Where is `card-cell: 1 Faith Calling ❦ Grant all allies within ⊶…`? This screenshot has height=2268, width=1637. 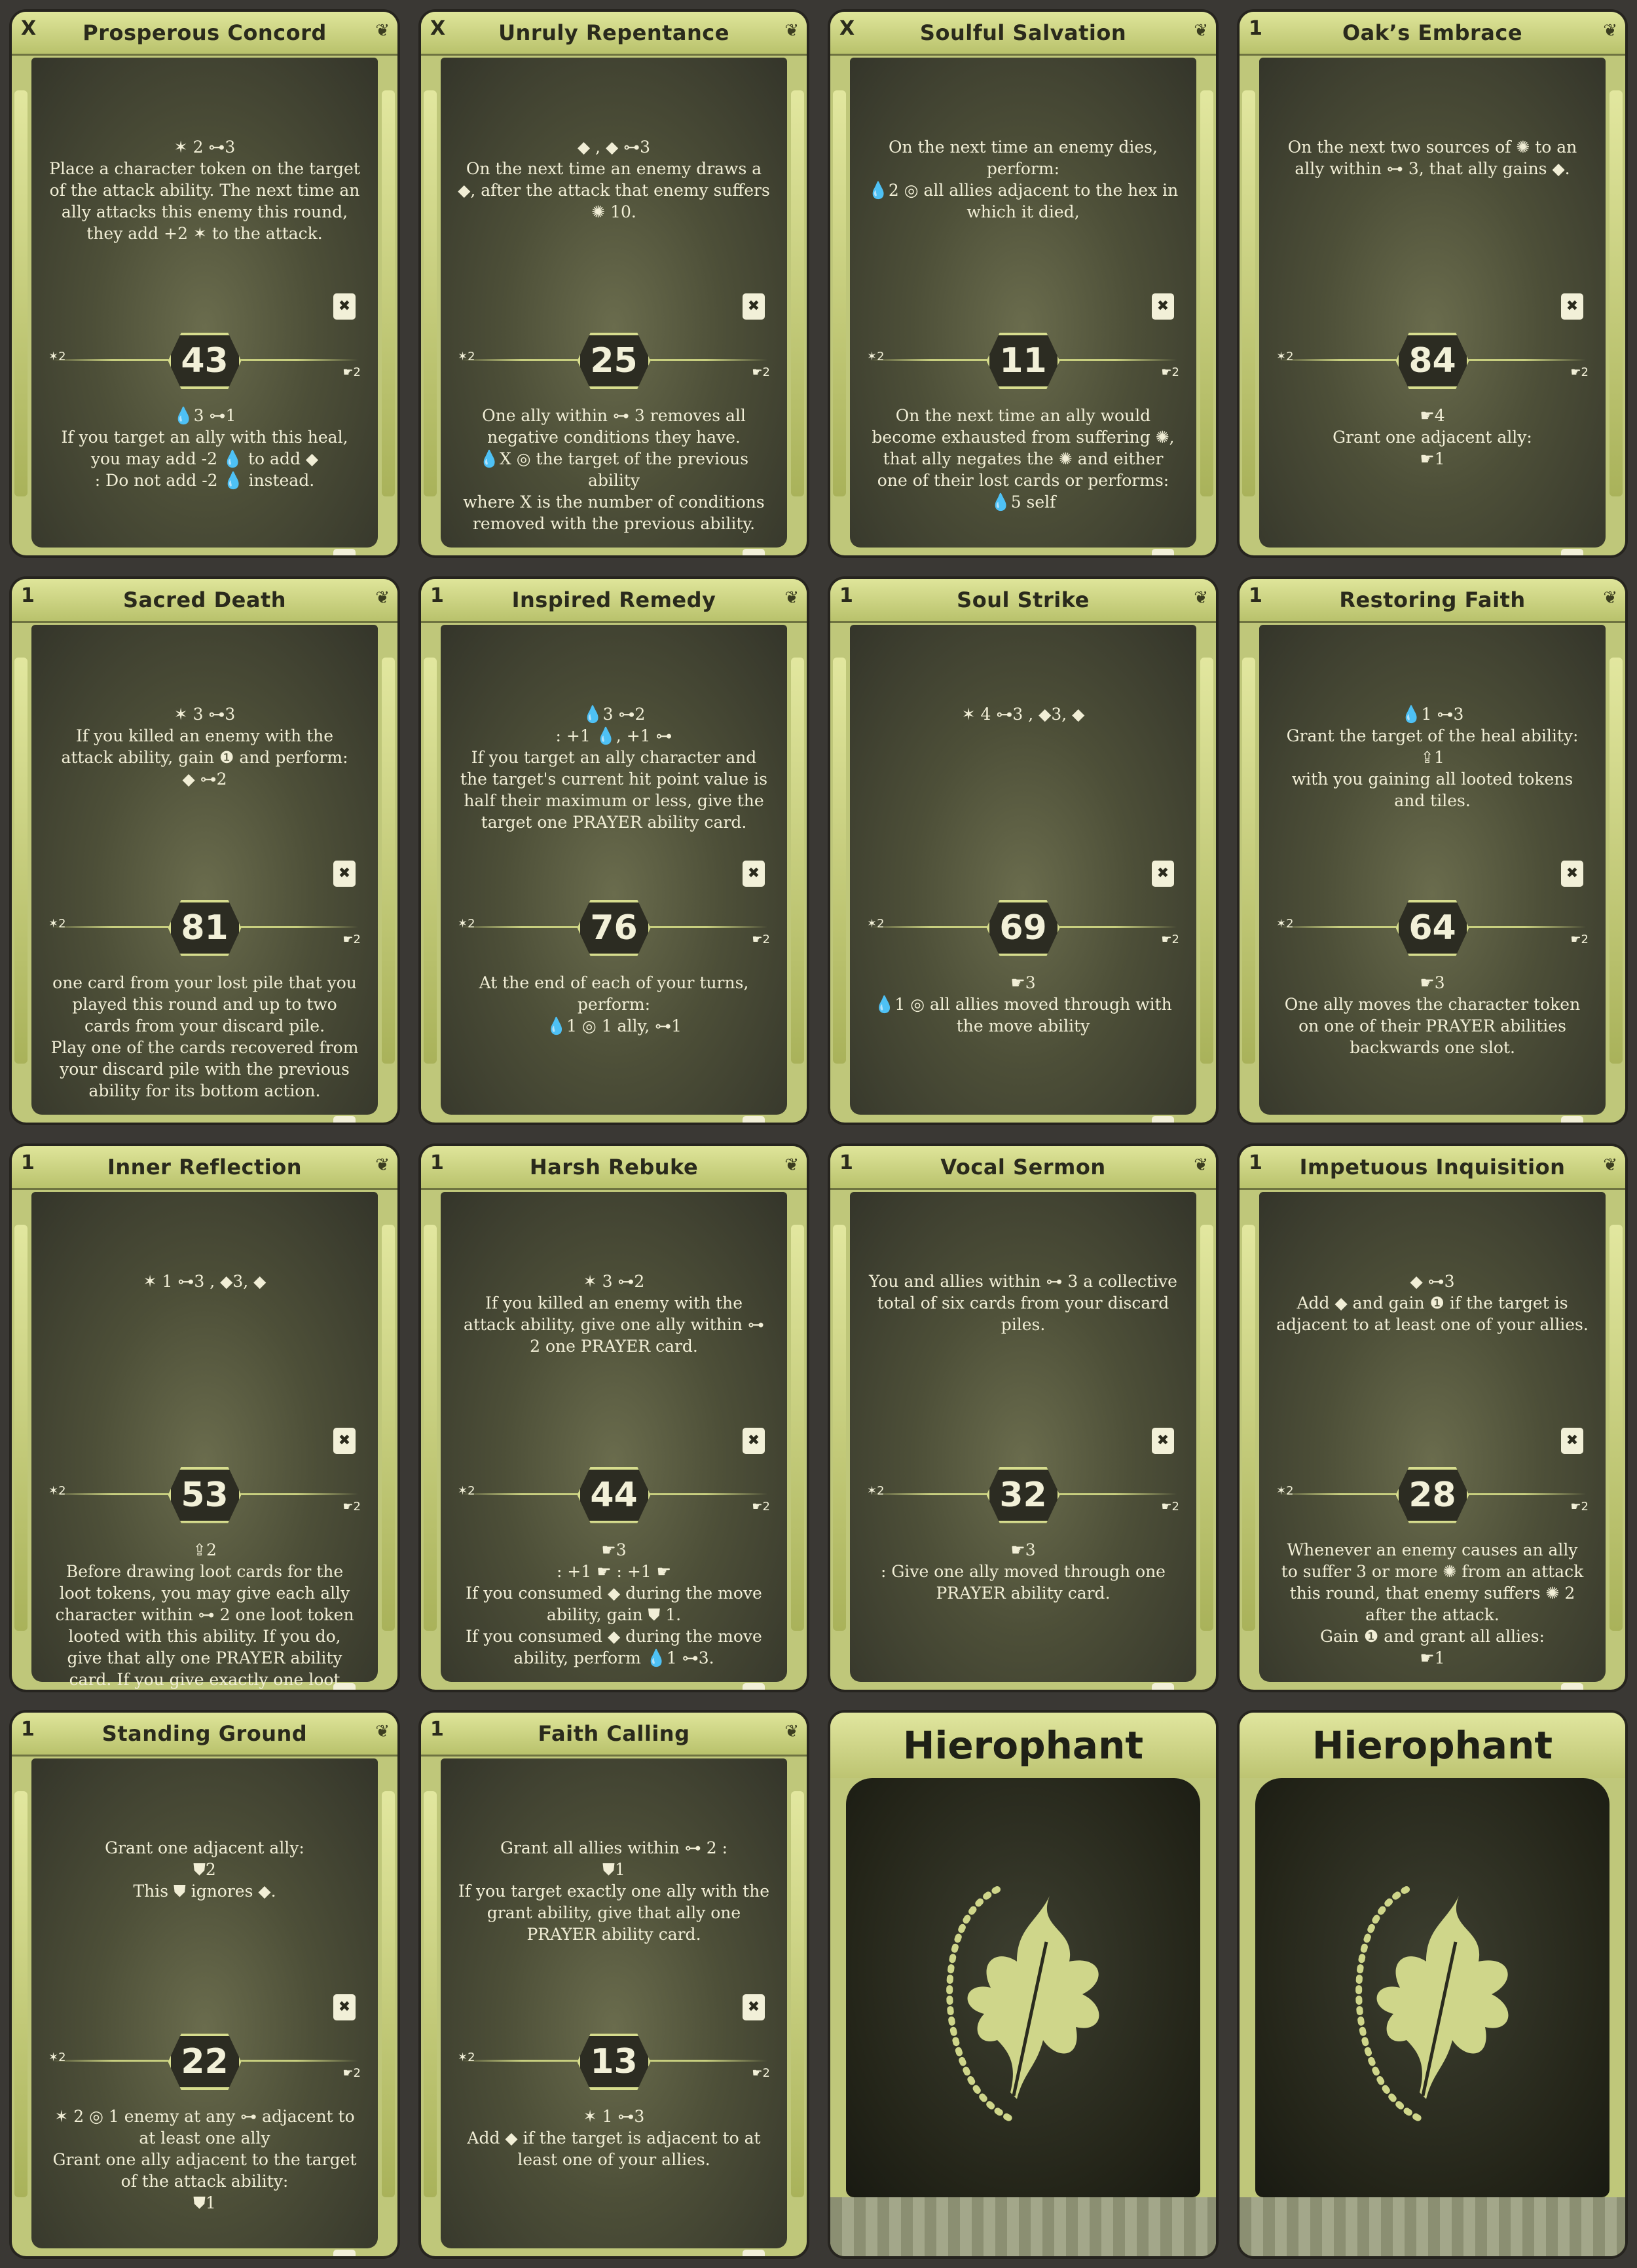
card-cell: 1 Faith Calling ❦ Grant all allies within ⊶… is located at coordinates (614, 1984).